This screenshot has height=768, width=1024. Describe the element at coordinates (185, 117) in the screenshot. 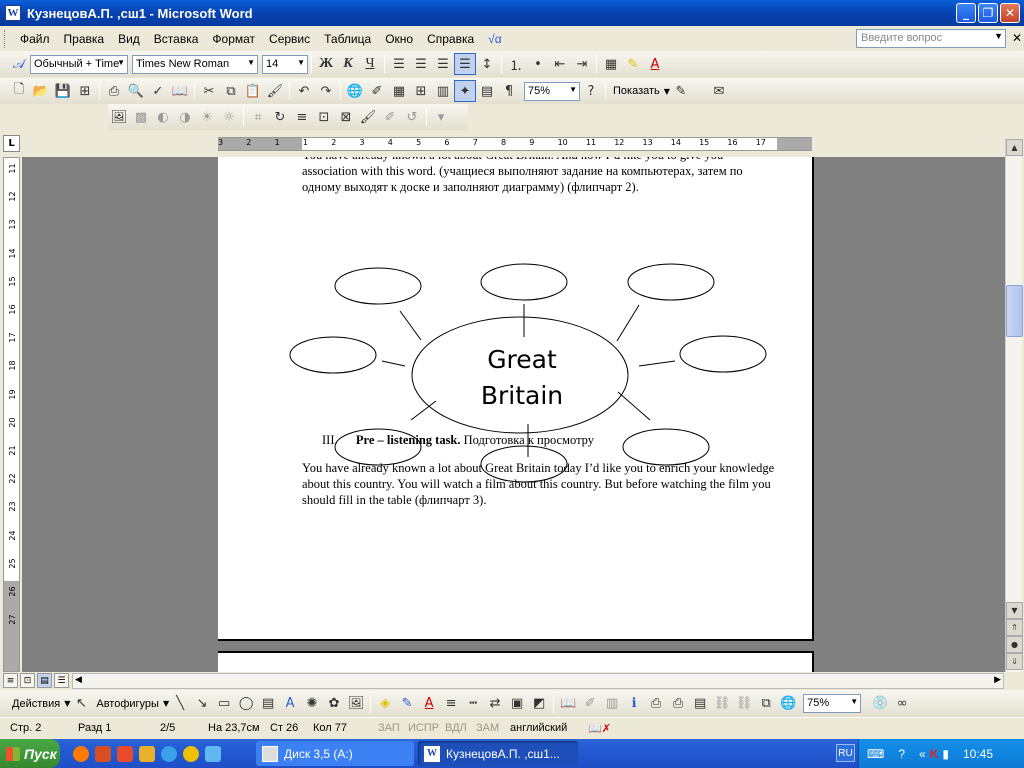

I see `less-contrast-icon: ◑` at that location.